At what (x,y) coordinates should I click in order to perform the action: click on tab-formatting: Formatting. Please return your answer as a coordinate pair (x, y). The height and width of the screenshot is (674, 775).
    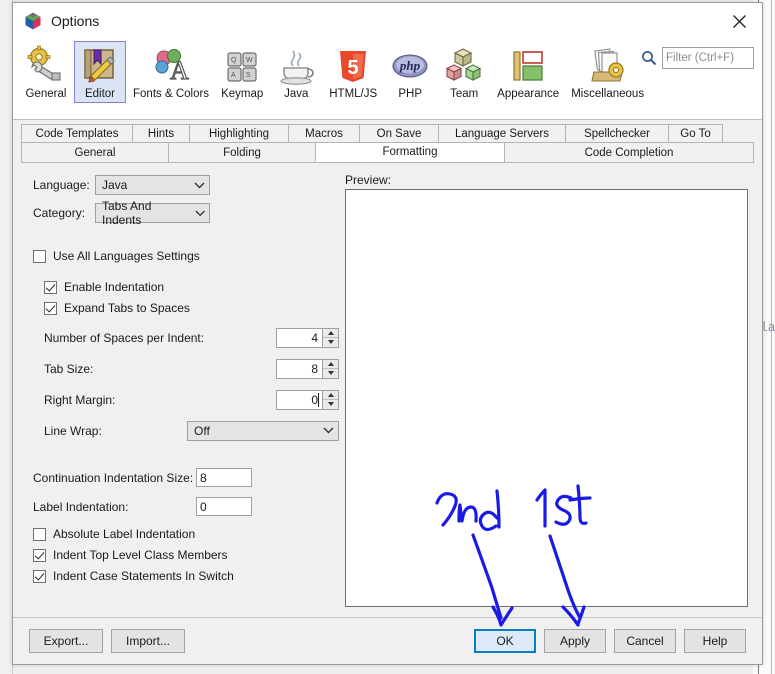
    Looking at the image, I should click on (410, 152).